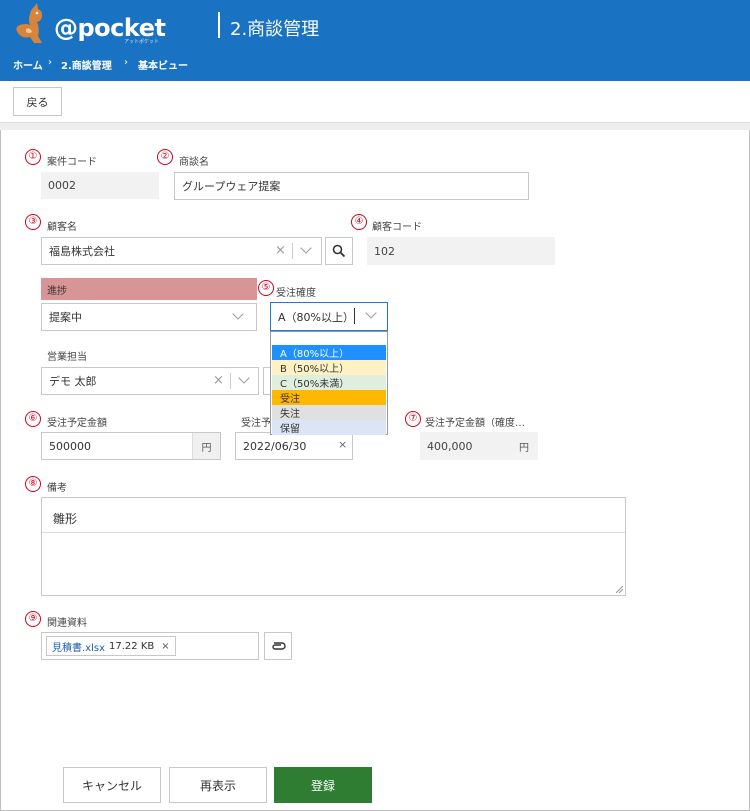  I want to click on progress-value: 提案中, so click(65, 317).